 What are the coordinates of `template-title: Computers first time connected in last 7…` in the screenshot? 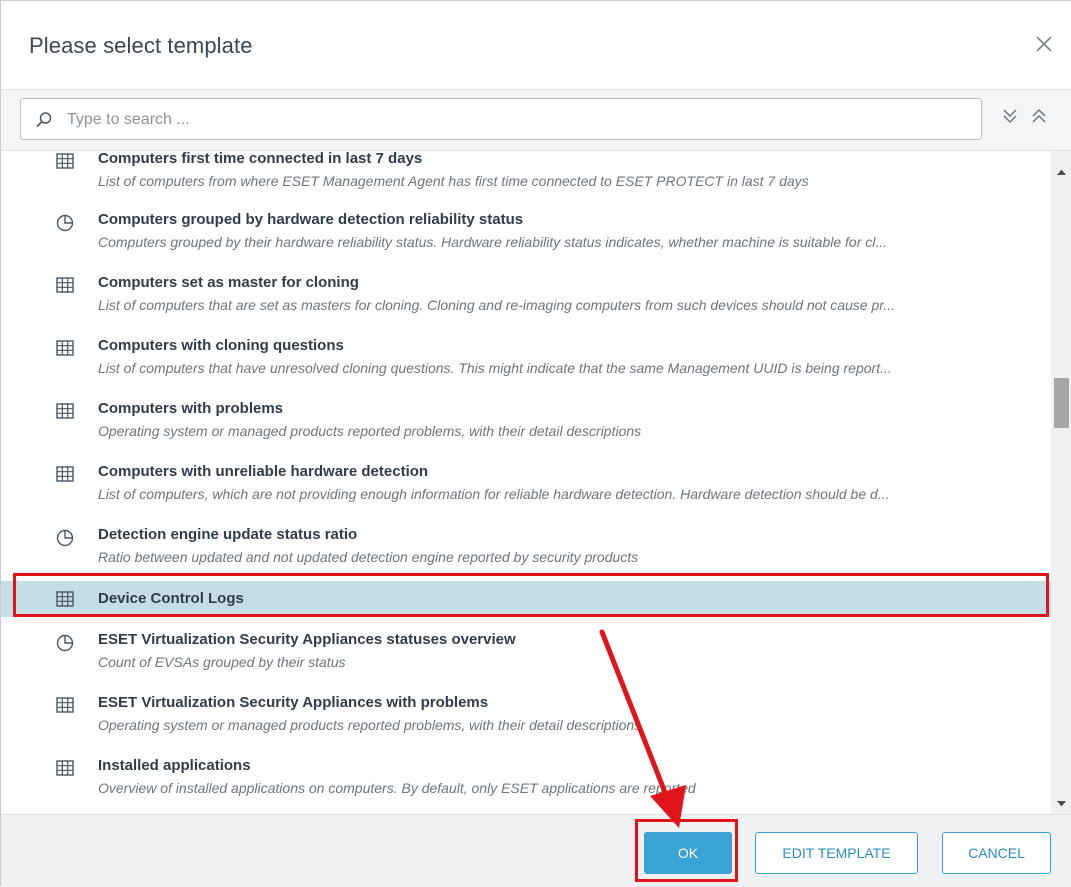 It's located at (260, 159).